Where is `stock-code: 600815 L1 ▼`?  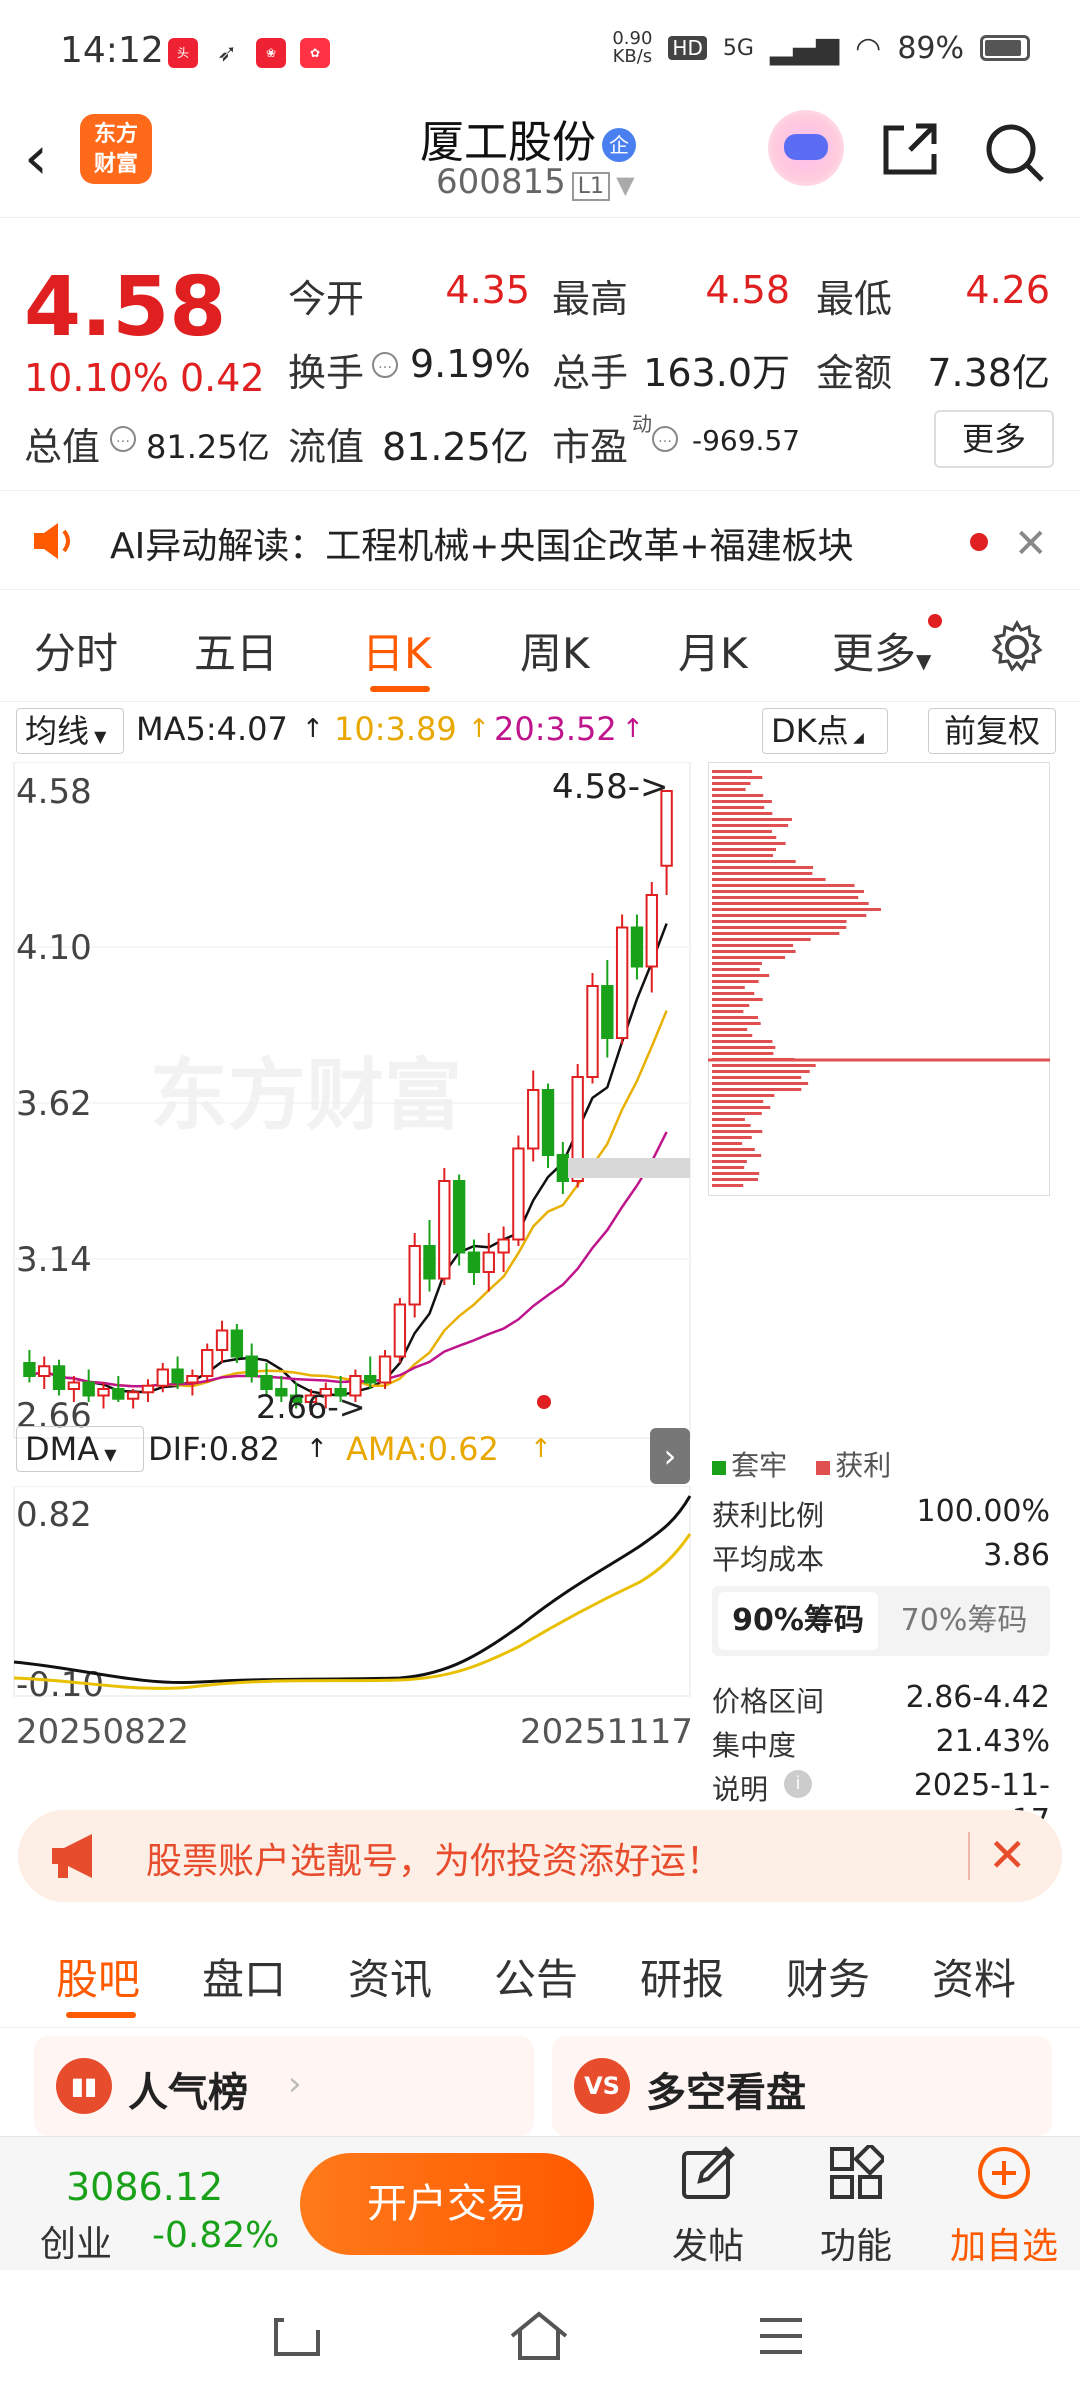 stock-code: 600815 L1 ▼ is located at coordinates (535, 182).